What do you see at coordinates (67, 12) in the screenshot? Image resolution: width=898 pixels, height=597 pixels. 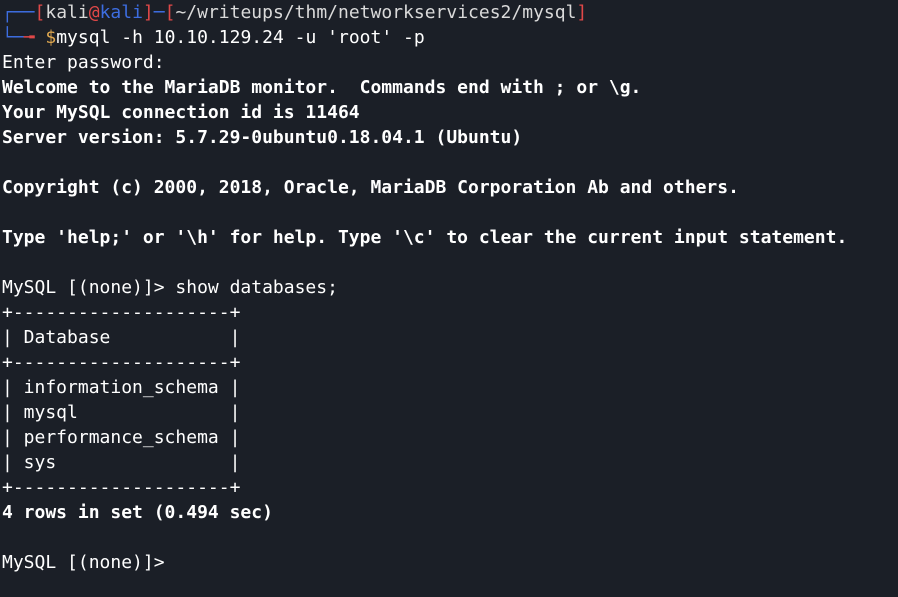 I see `prompt-user: kali` at bounding box center [67, 12].